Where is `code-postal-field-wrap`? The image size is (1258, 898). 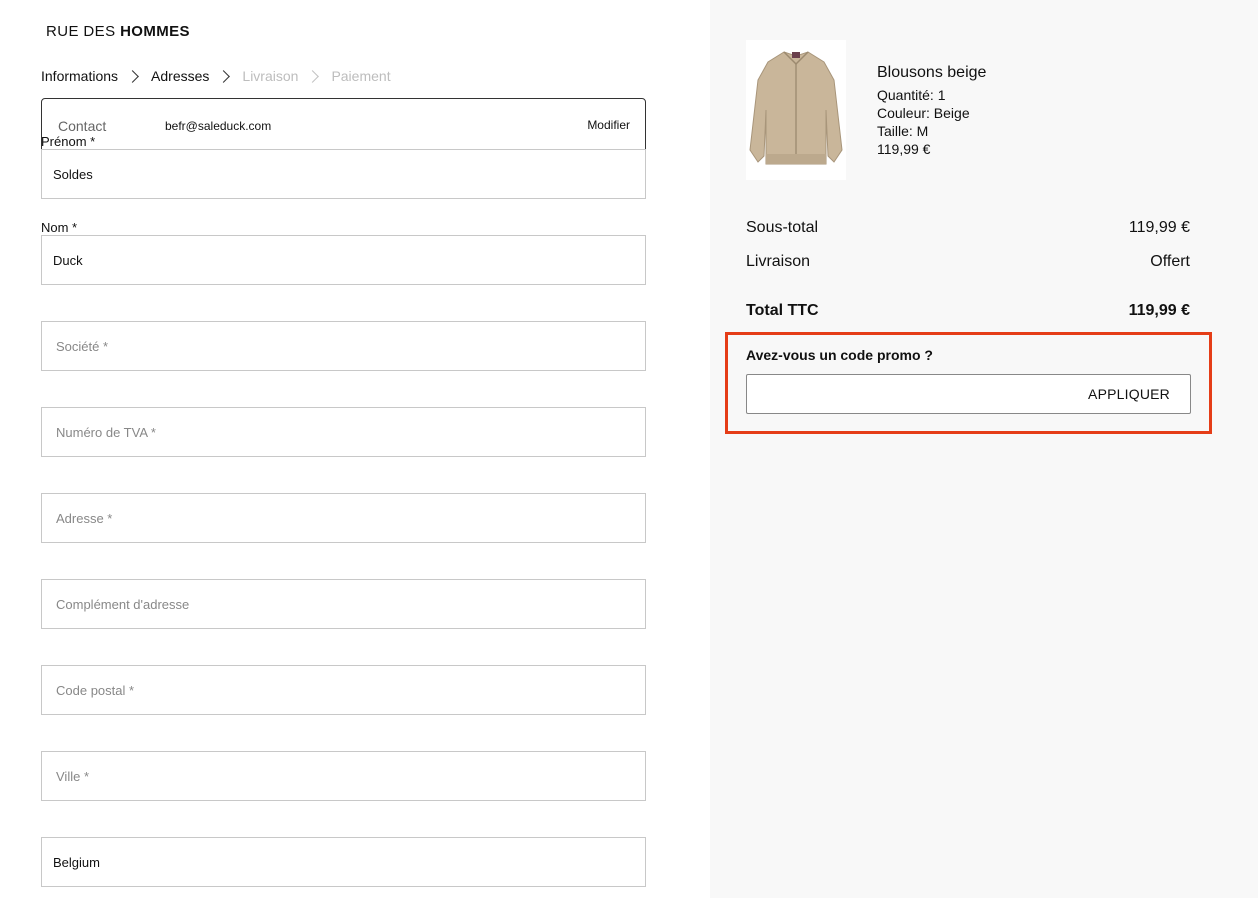
code-postal-field-wrap is located at coordinates (343, 690).